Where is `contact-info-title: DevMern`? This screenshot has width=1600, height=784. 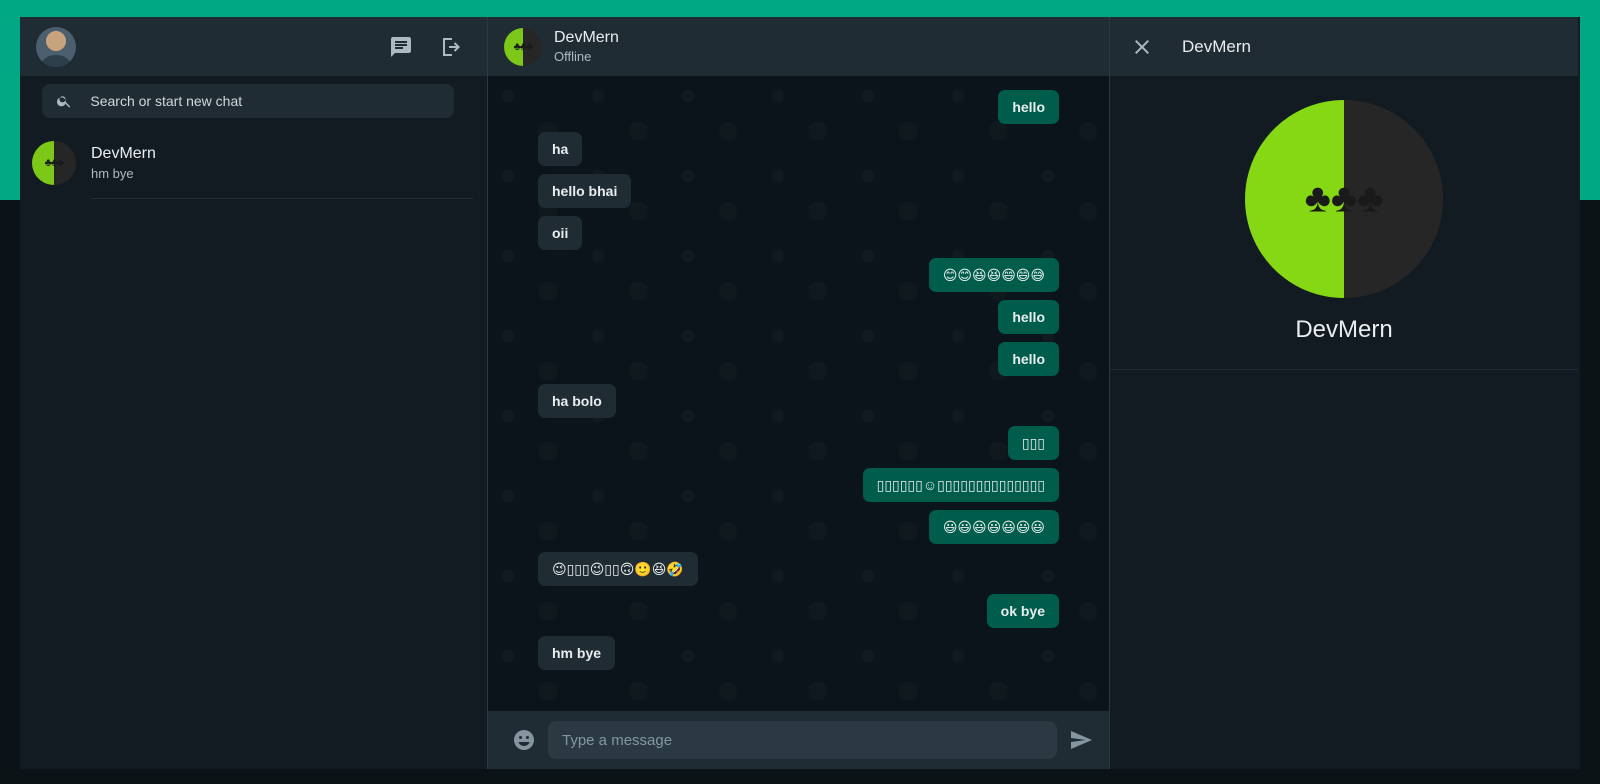 contact-info-title: DevMern is located at coordinates (1216, 46).